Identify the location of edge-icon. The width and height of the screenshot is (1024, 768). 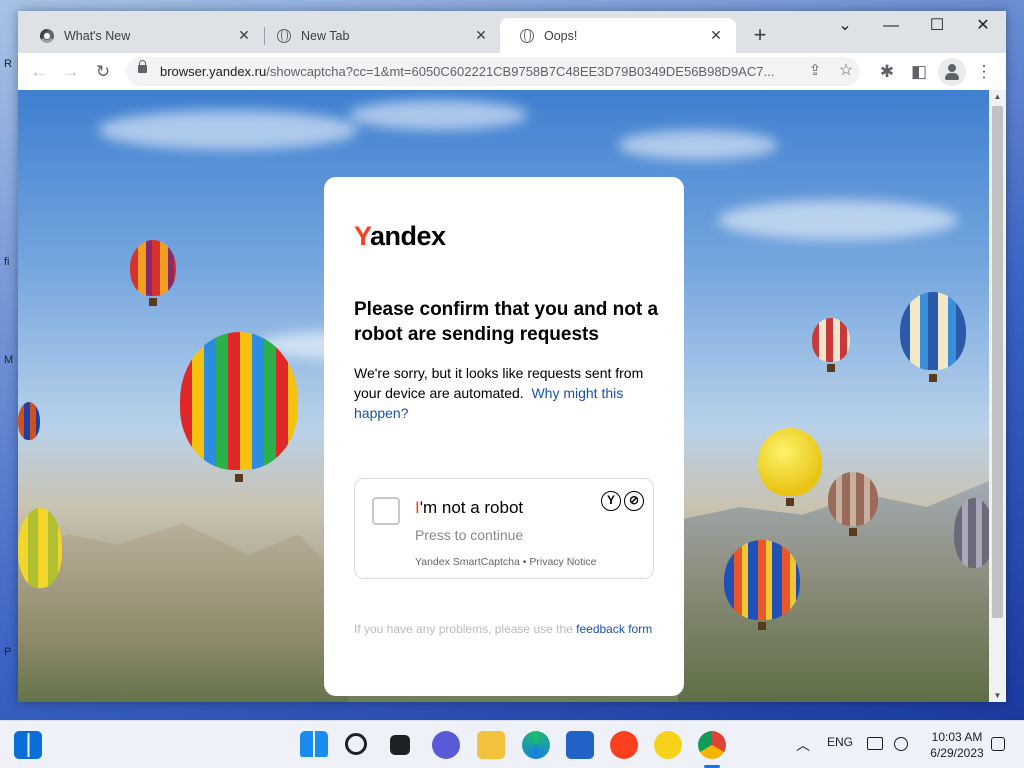
(536, 745).